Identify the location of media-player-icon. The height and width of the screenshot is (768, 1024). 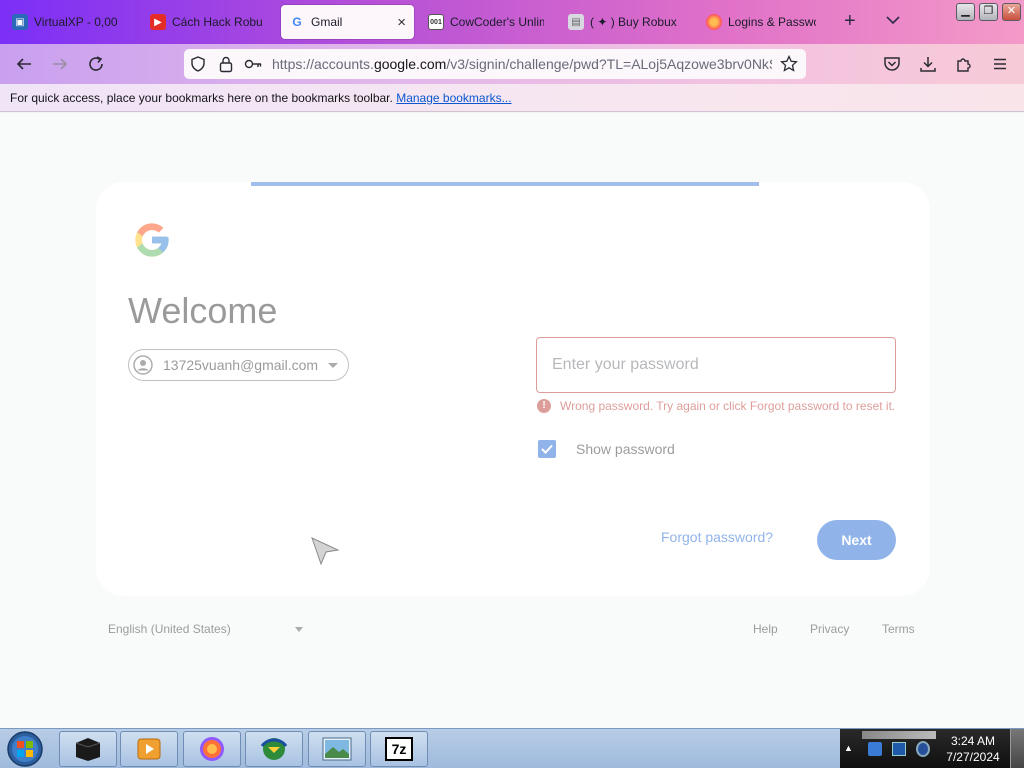
(149, 749).